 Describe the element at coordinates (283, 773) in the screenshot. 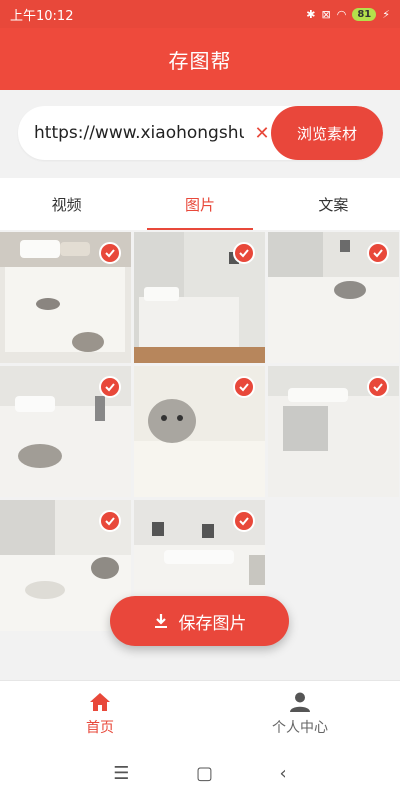

I see `back-icon: ‹` at that location.